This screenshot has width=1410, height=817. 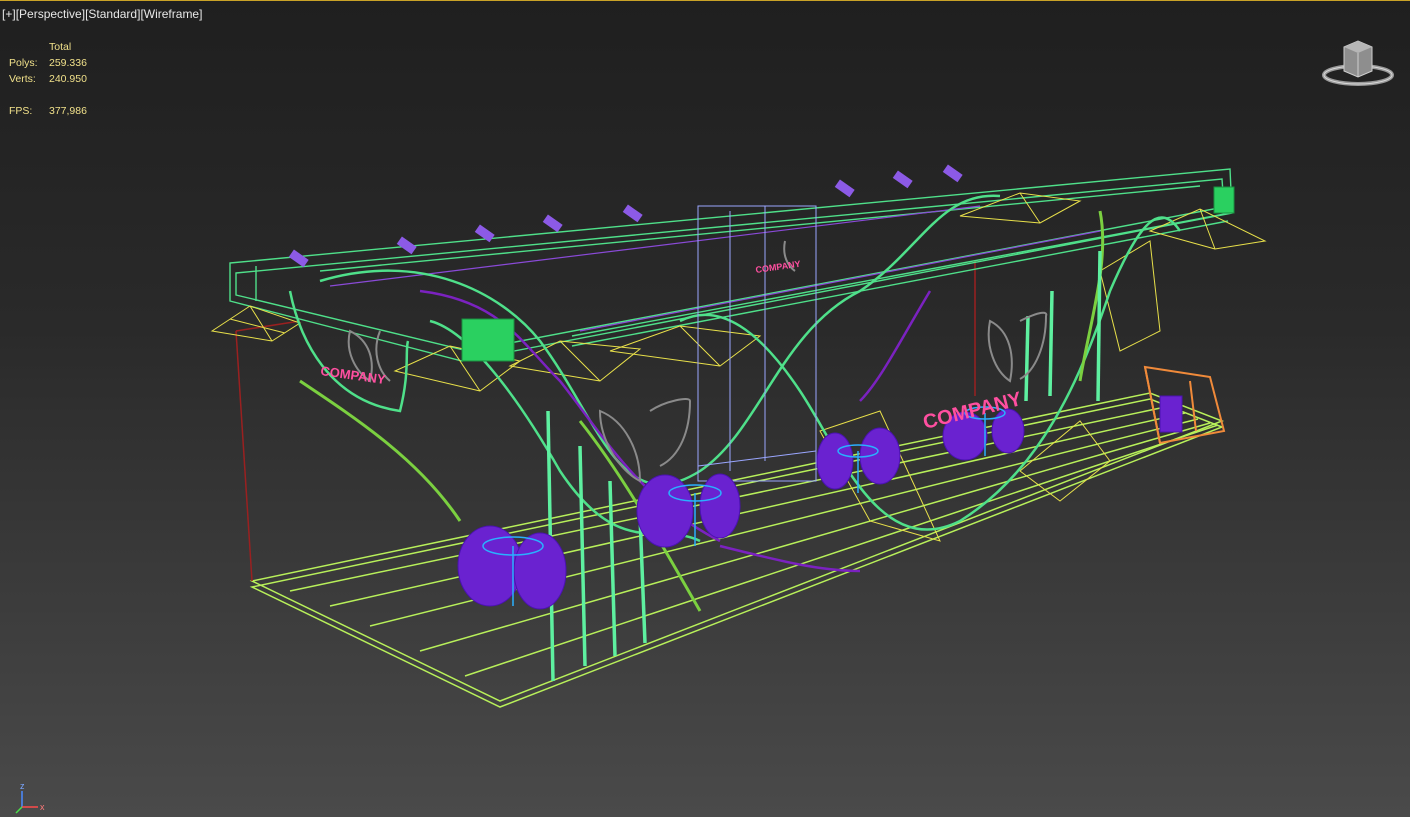 What do you see at coordinates (171, 14) in the screenshot?
I see `viewport-shading-wireframe-menu: [Wireframe]` at bounding box center [171, 14].